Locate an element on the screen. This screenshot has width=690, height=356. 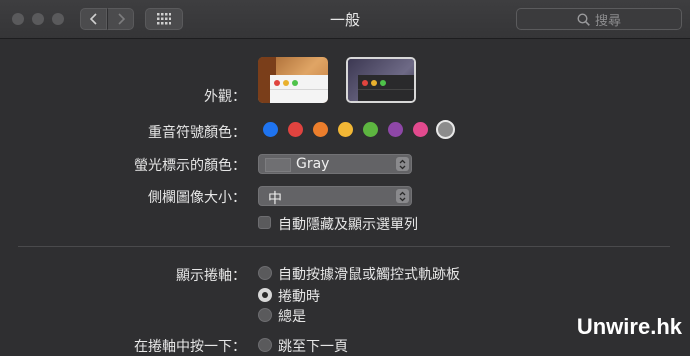
search-icon is located at coordinates (583, 19).